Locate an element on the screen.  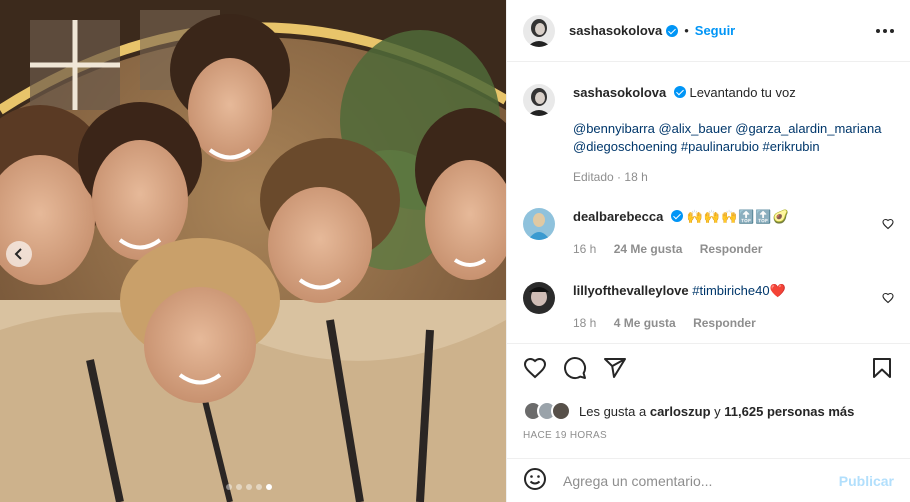
likes-prefix: Les gusta a is located at coordinates (613, 411).